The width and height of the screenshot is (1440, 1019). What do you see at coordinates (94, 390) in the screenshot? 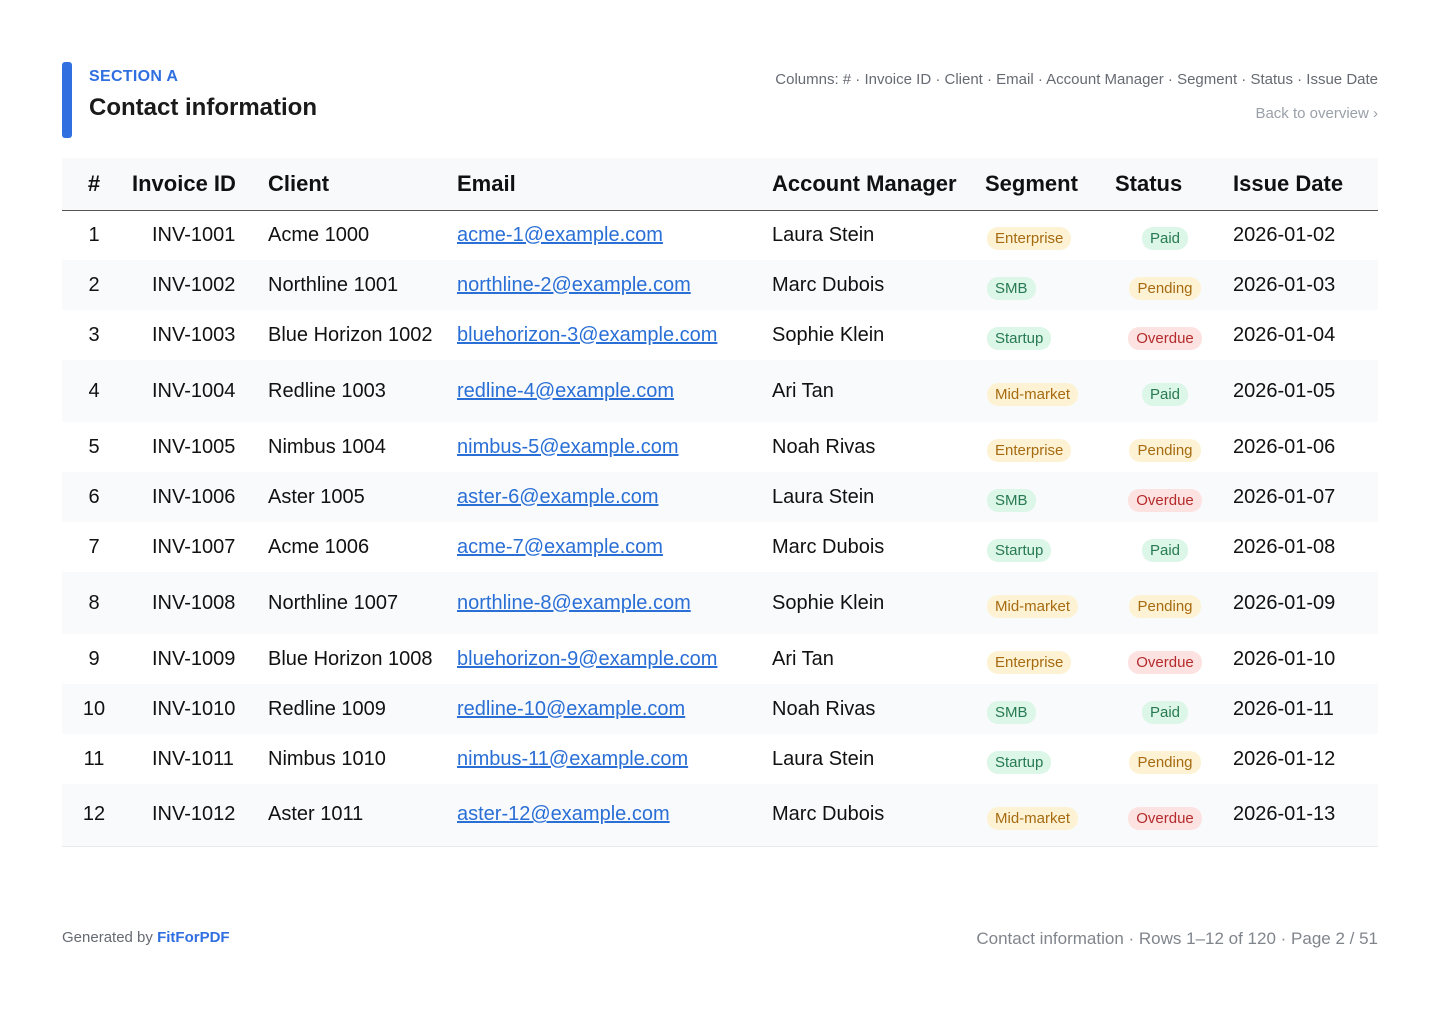
I see `cell-number: 4` at bounding box center [94, 390].